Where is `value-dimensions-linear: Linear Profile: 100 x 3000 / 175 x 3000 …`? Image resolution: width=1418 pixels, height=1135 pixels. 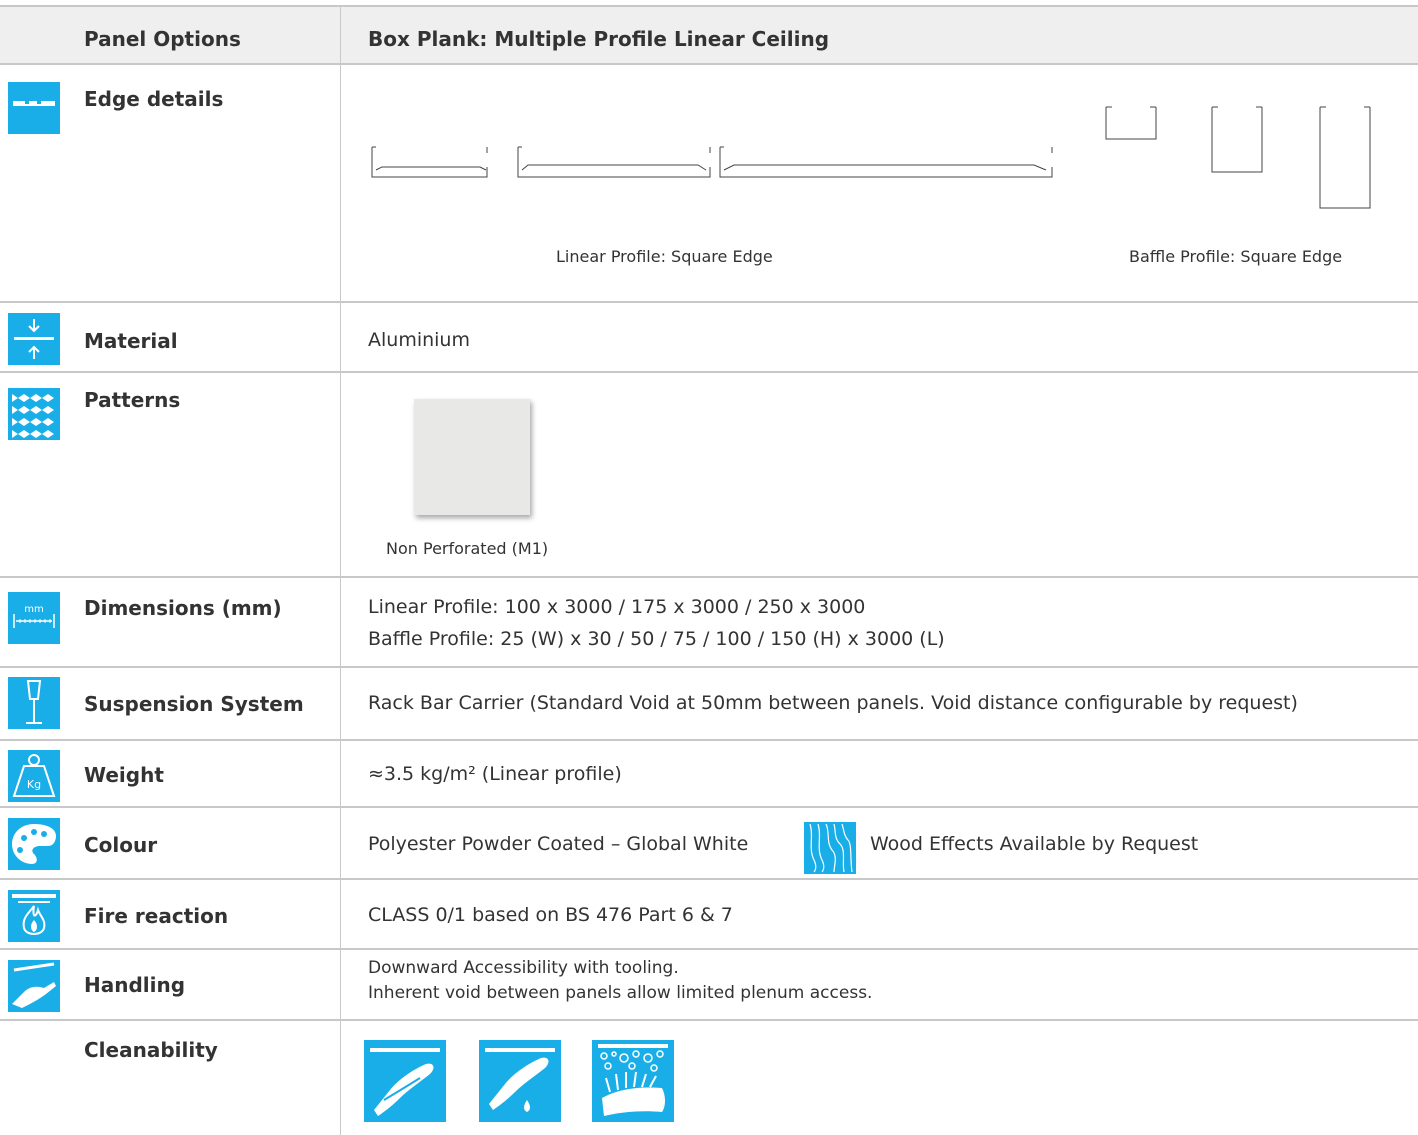 value-dimensions-linear: Linear Profile: 100 x 3000 / 175 x 3000 … is located at coordinates (617, 607).